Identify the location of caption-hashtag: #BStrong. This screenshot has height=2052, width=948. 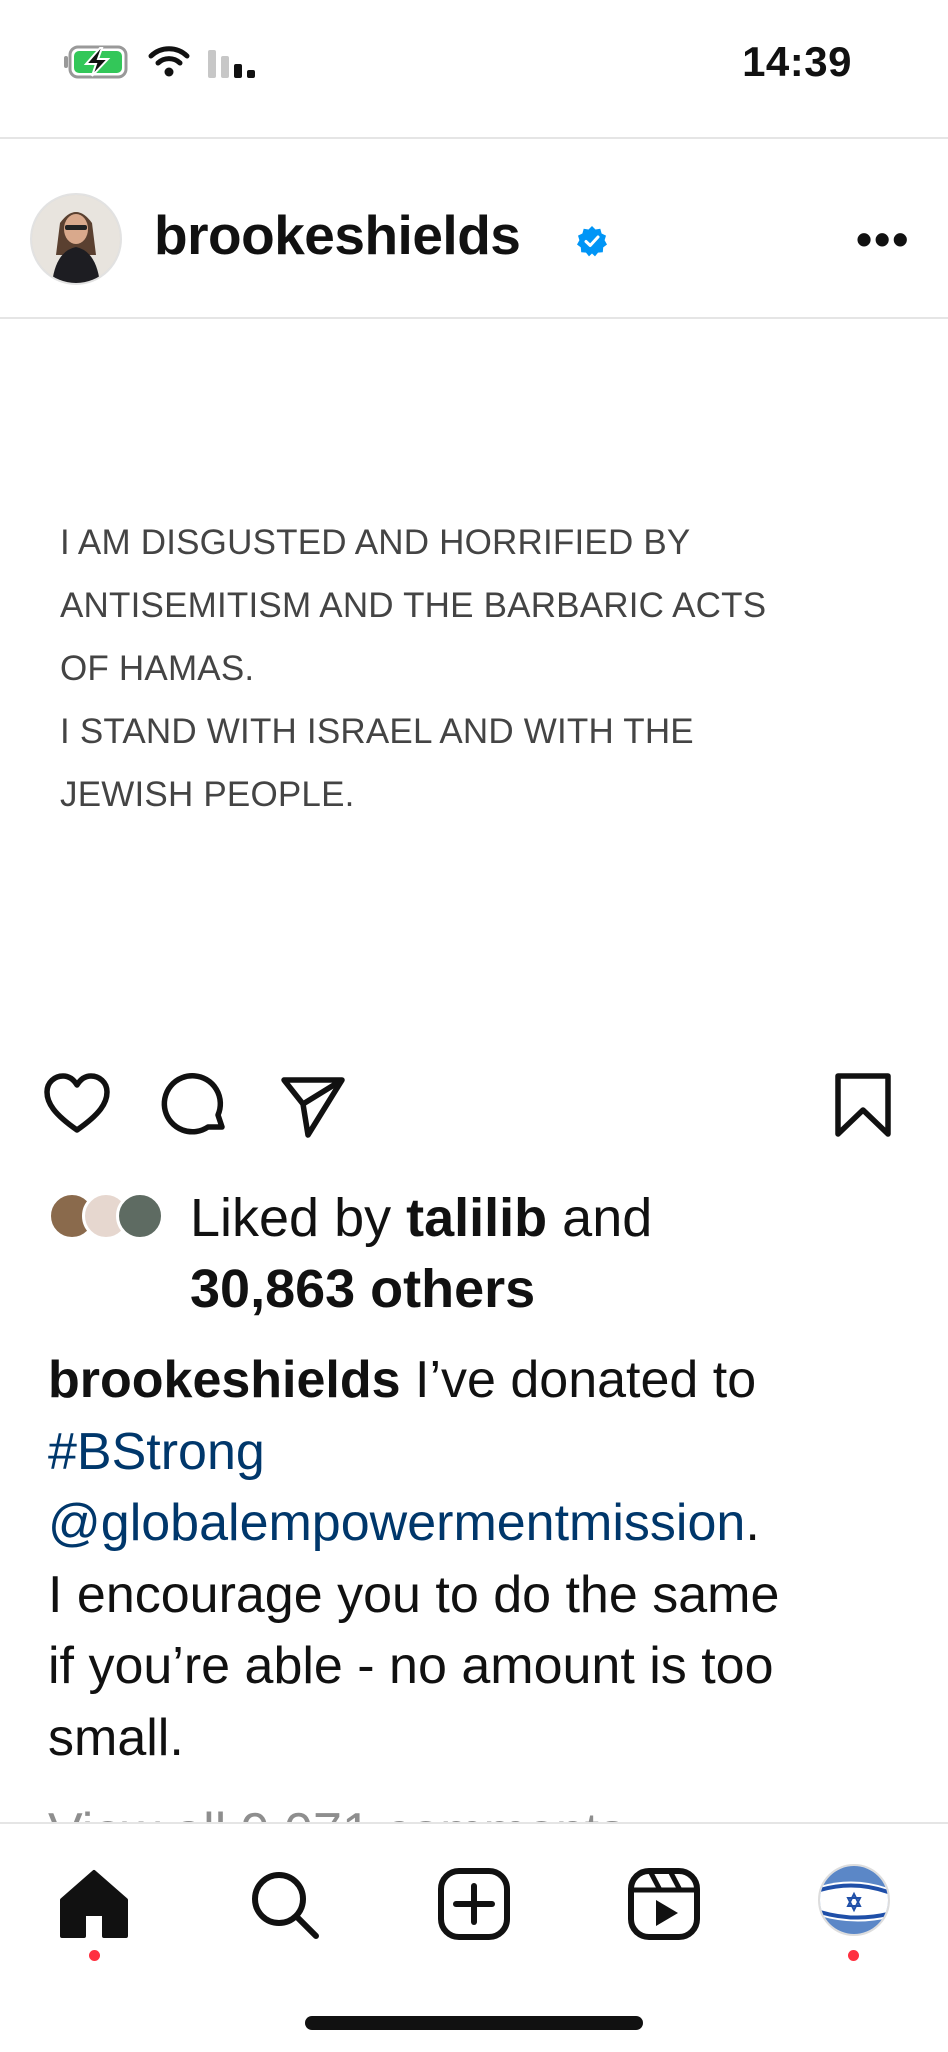
(156, 1452).